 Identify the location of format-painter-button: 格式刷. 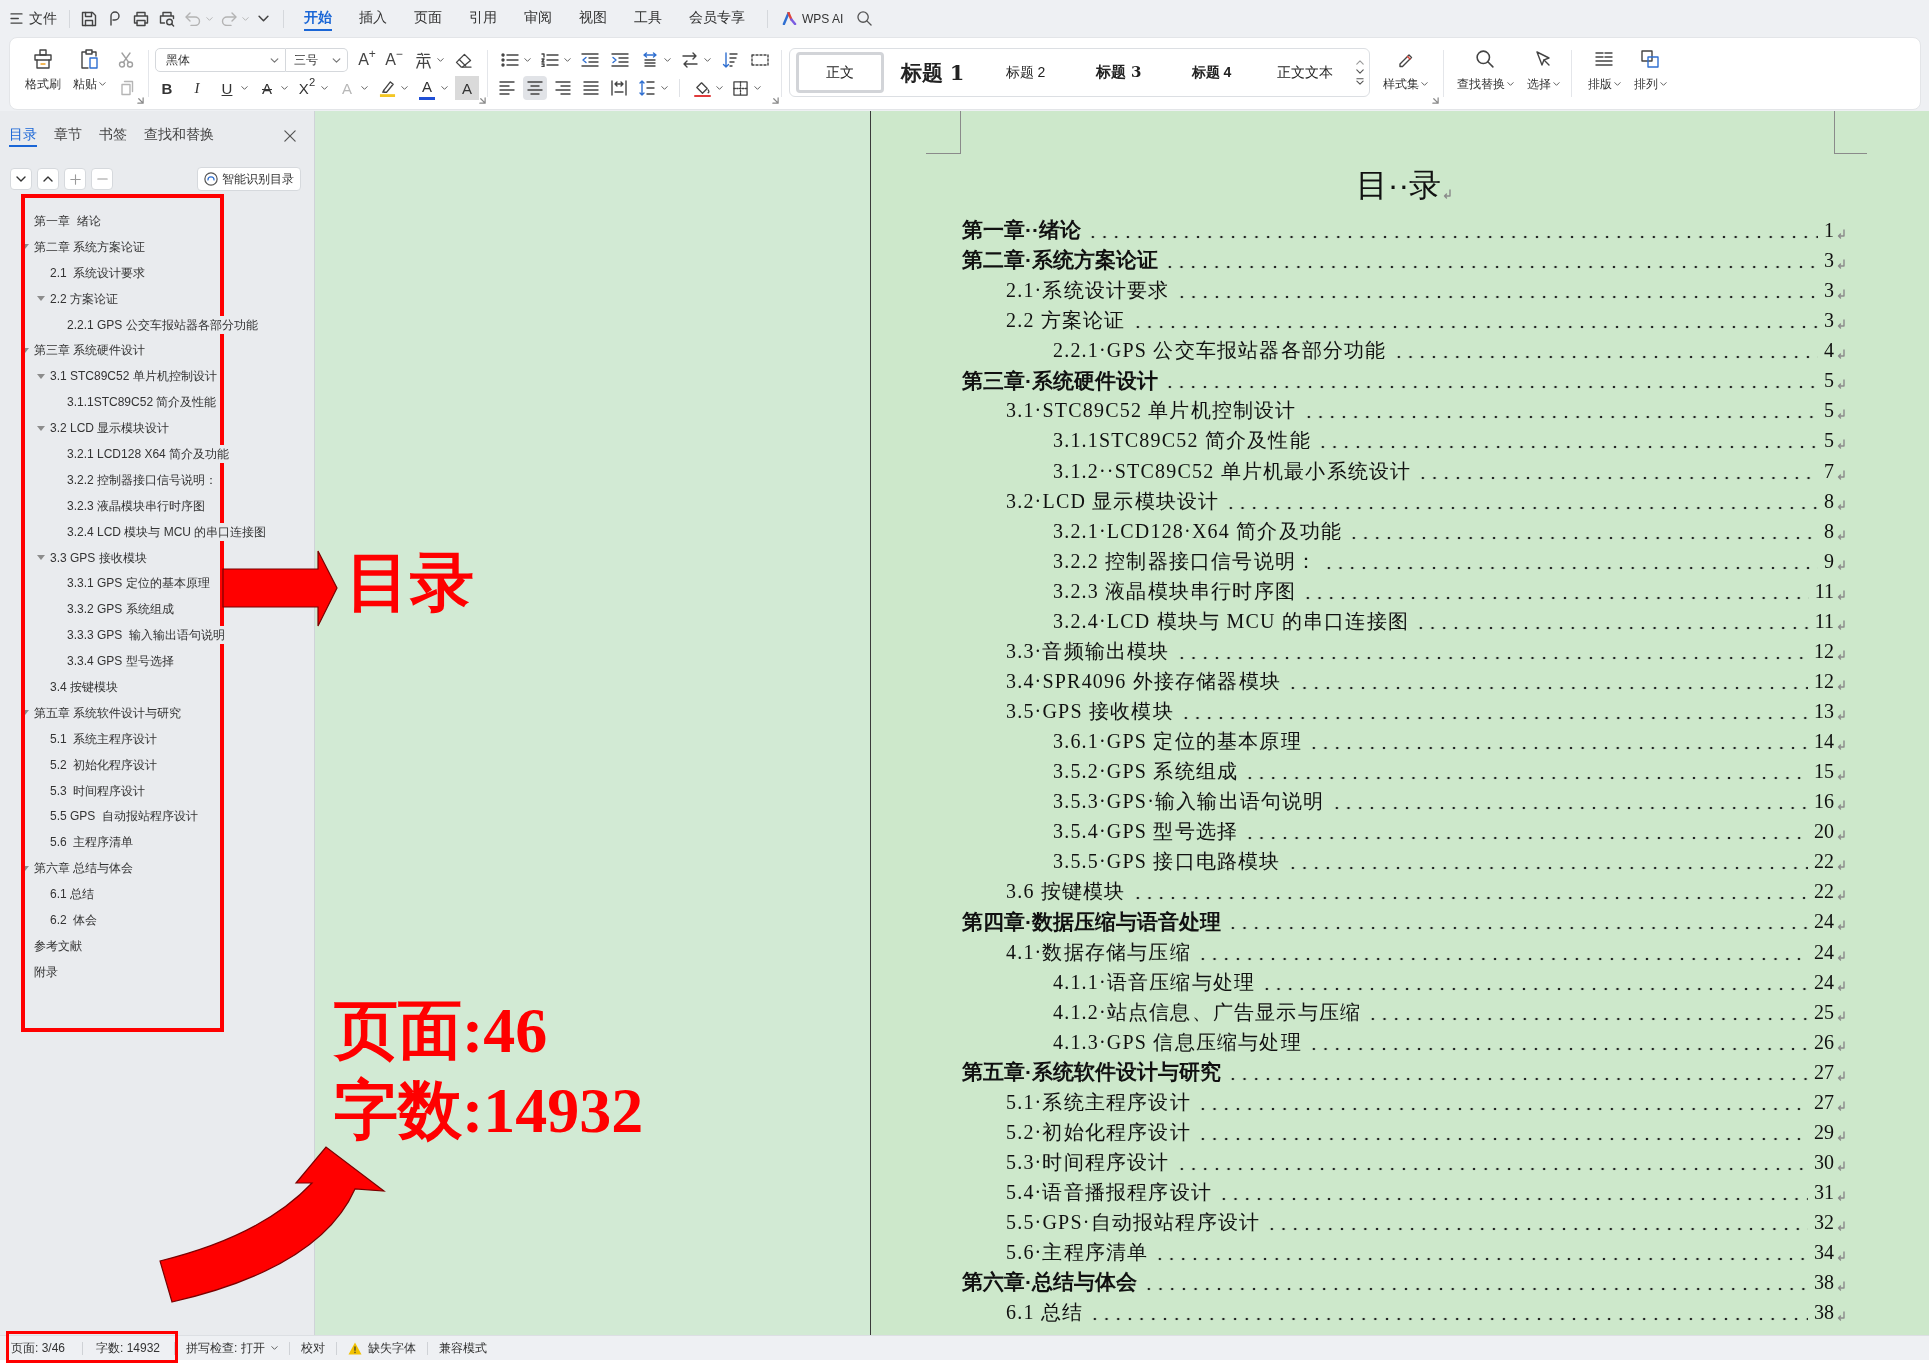
(43, 69).